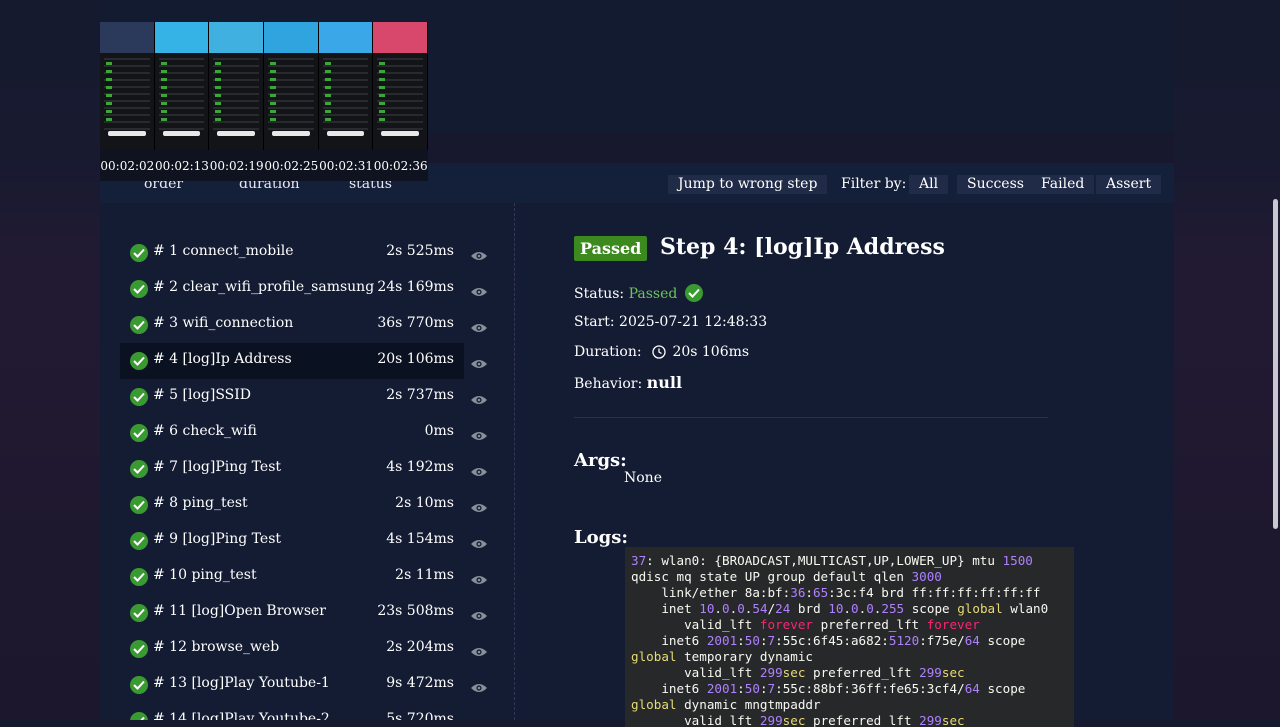  Describe the element at coordinates (420, 251) in the screenshot. I see `step-duration: 2s 525ms` at that location.